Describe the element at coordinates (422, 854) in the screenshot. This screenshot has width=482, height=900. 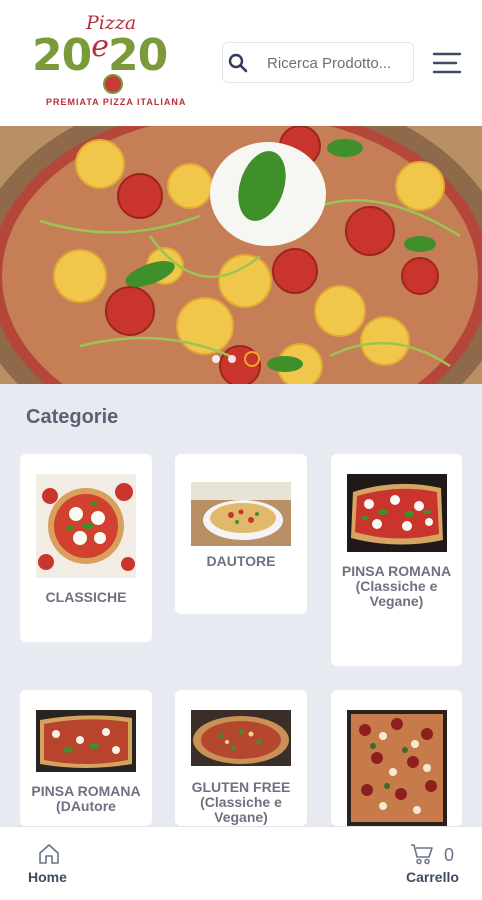
I see `cart-icon` at that location.